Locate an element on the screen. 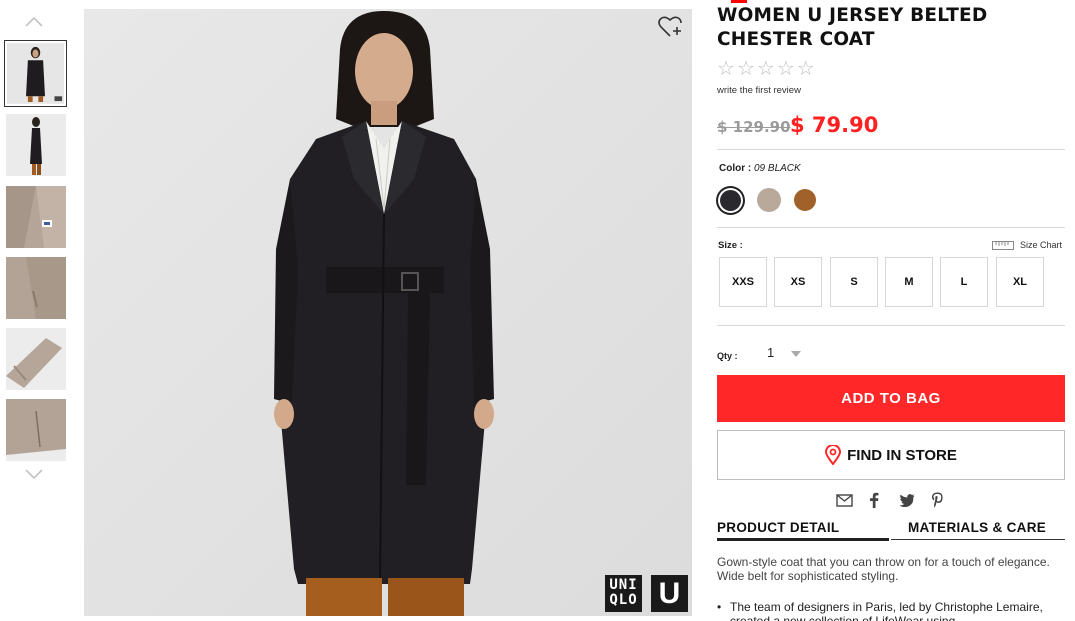  tab-product-detail: PRODUCT DETAIL is located at coordinates (778, 530).